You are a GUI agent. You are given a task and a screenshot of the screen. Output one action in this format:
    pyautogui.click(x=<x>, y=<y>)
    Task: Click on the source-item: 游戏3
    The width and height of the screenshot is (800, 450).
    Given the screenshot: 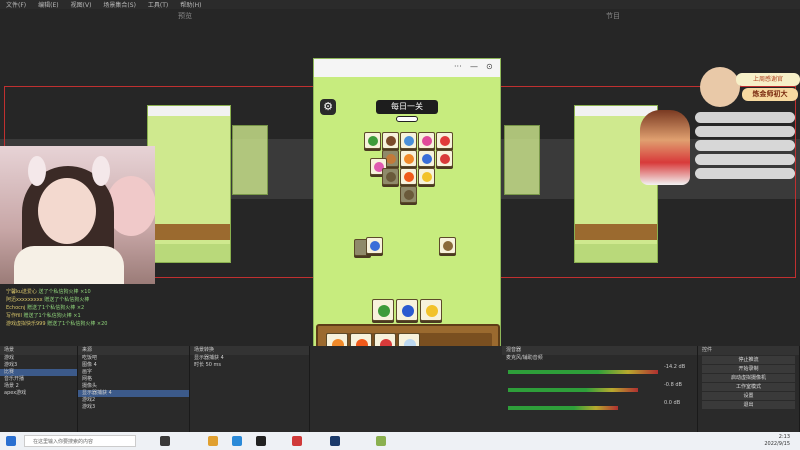 What is the action you would take?
    pyautogui.click(x=133, y=407)
    